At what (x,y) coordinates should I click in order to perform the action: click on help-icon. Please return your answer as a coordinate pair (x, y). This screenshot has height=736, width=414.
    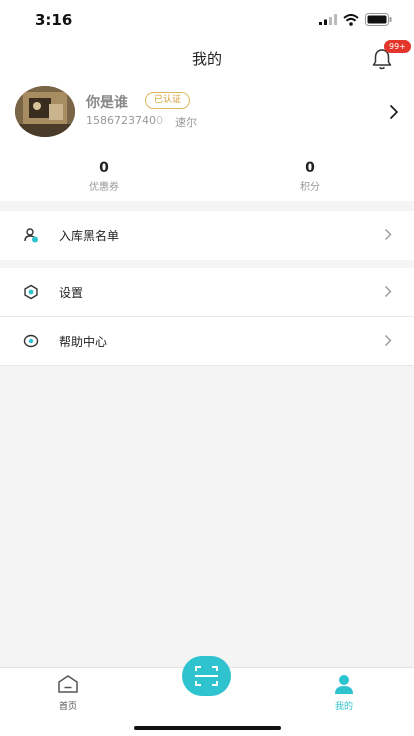
    Looking at the image, I should click on (31, 341).